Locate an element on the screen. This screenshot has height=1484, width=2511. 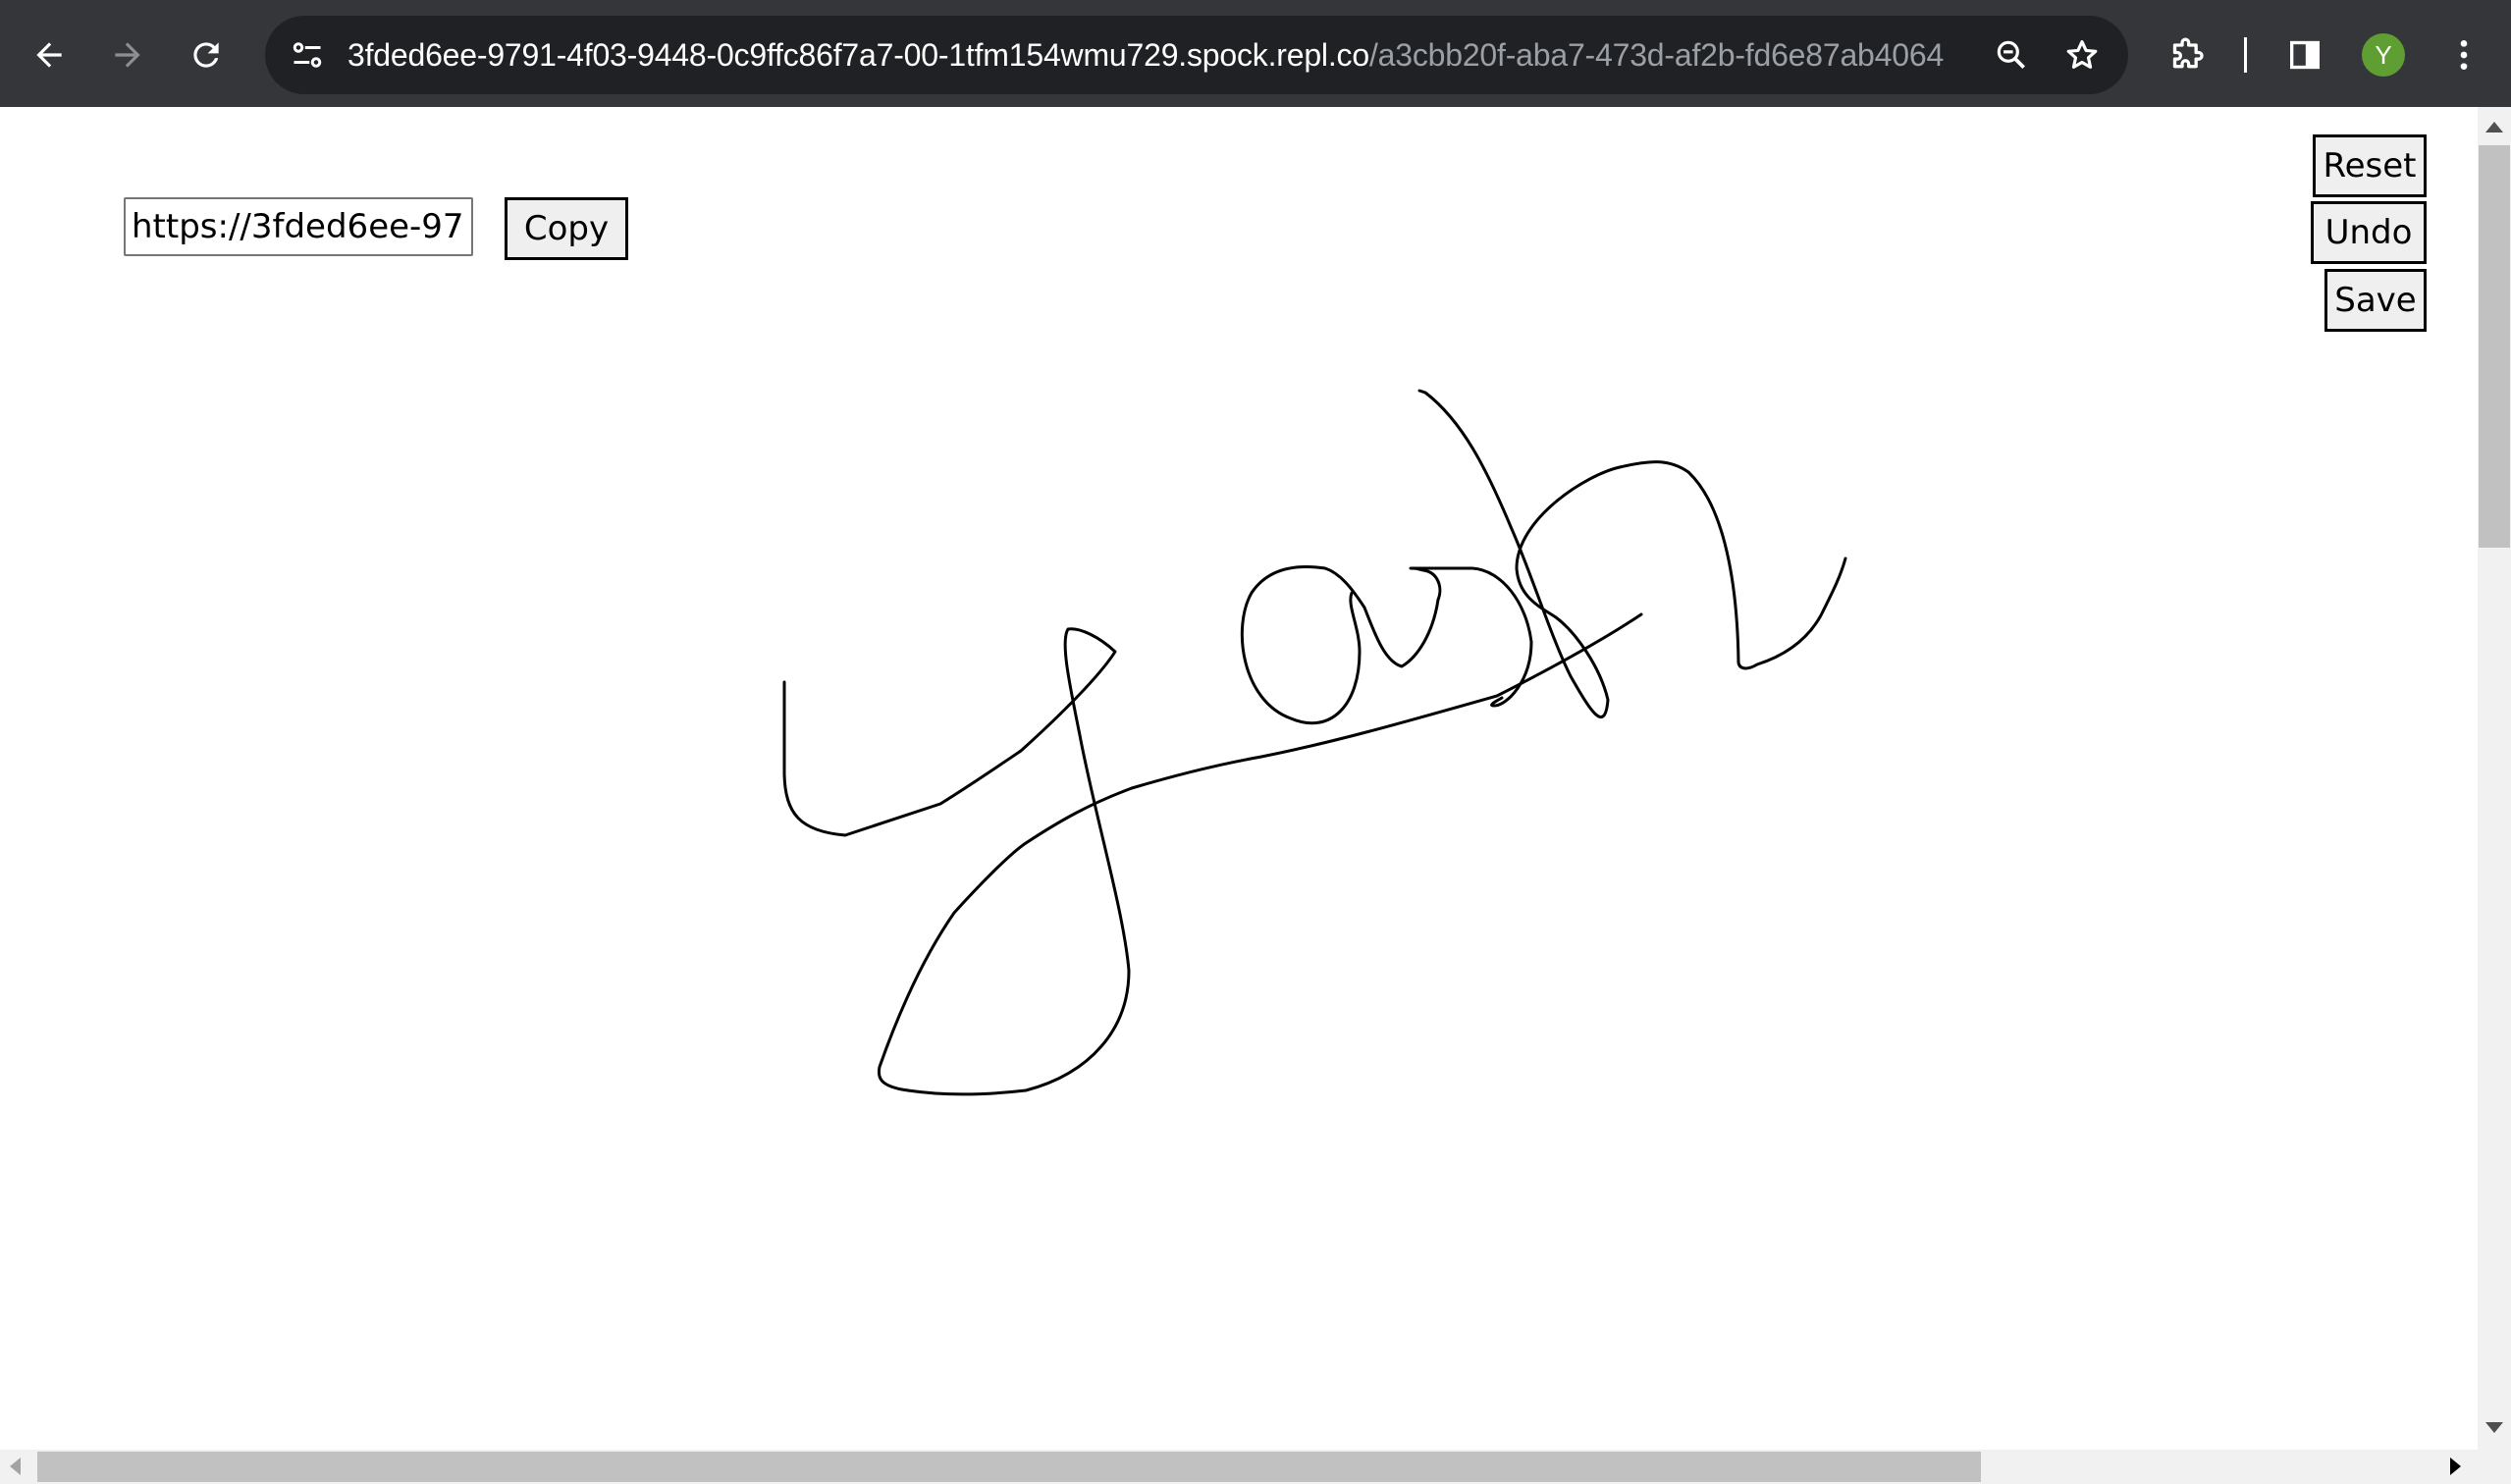
url-path: /a3cbb20f-aba7-473d-af2b-fd6e87ab4064 is located at coordinates (1657, 55).